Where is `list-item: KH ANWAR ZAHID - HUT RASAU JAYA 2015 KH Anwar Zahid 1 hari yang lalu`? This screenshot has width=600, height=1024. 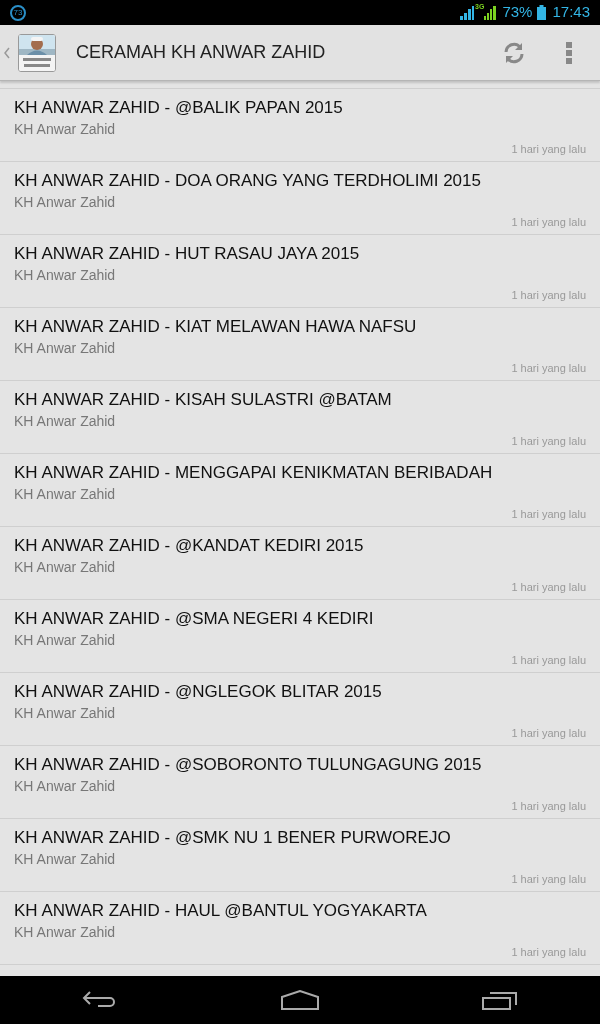 list-item: KH ANWAR ZAHID - HUT RASAU JAYA 2015 KH Anwar Zahid 1 hari yang lalu is located at coordinates (300, 271).